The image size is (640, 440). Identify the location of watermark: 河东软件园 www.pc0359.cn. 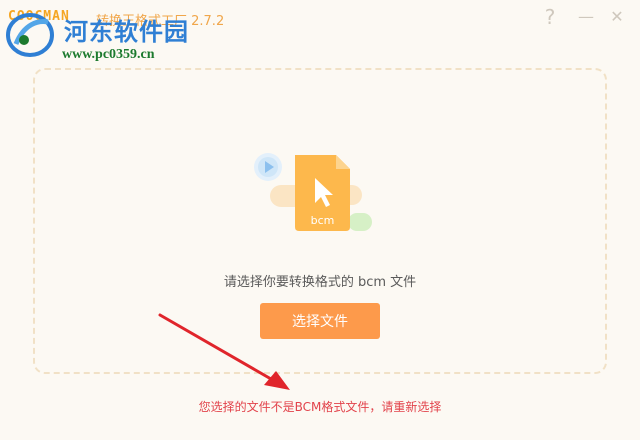
(109, 39).